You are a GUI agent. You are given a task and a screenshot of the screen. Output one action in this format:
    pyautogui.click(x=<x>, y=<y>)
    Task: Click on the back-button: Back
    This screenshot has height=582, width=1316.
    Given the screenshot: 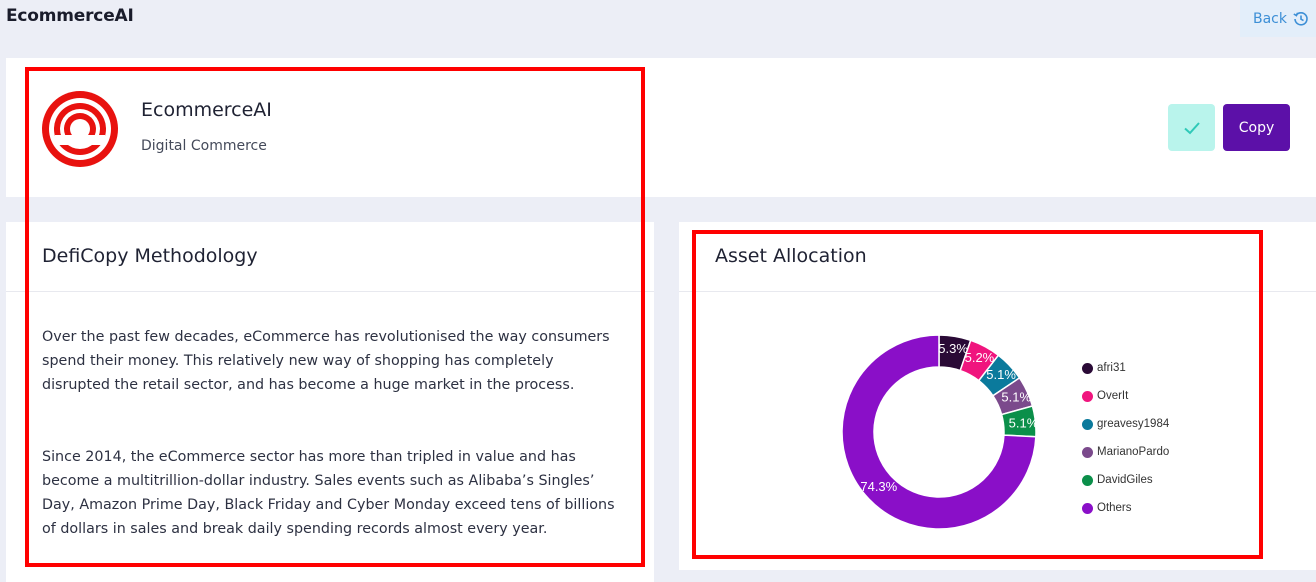 What is the action you would take?
    pyautogui.click(x=1278, y=18)
    